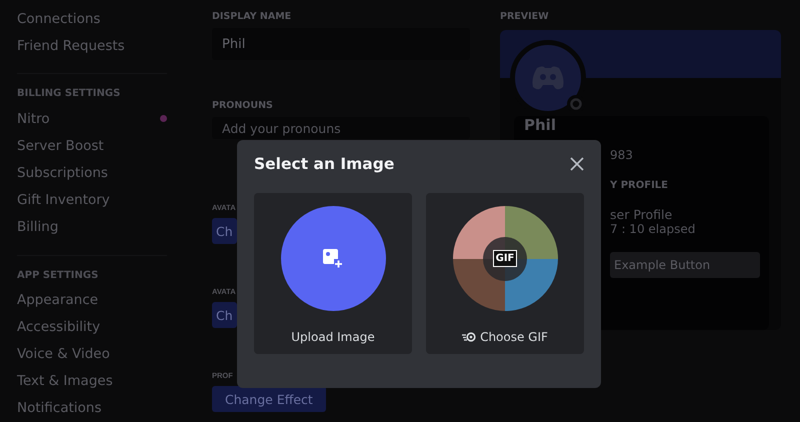 Image resolution: width=800 pixels, height=422 pixels. I want to click on gif-picker-icon, so click(469, 337).